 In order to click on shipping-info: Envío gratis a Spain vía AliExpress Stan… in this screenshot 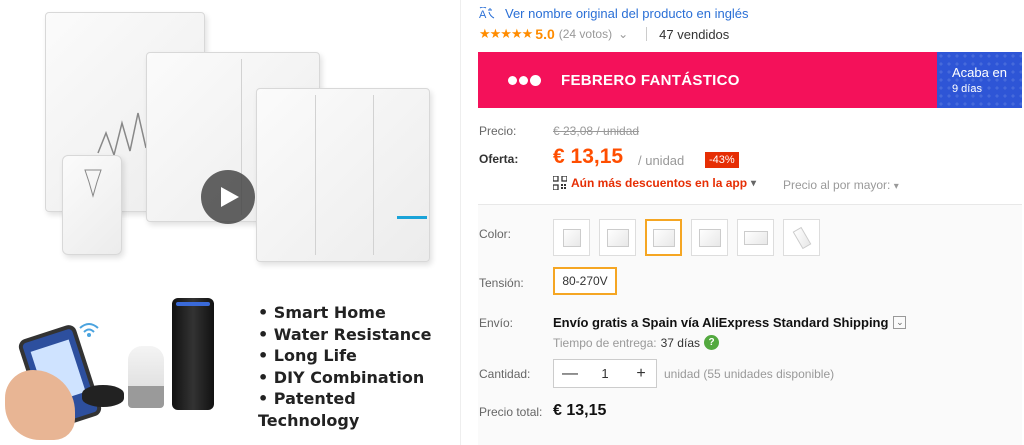, I will do `click(730, 322)`.